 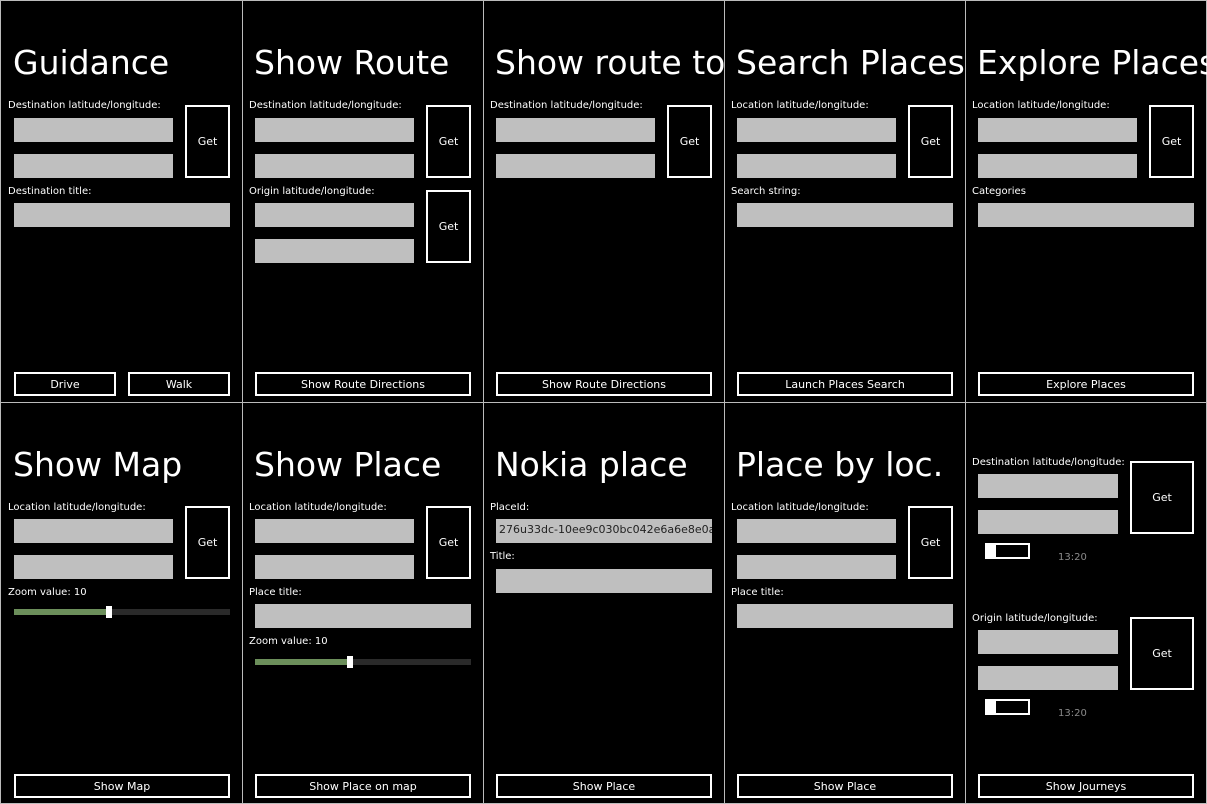 What do you see at coordinates (510, 507) in the screenshot?
I see `placeid-label: PlaceId:` at bounding box center [510, 507].